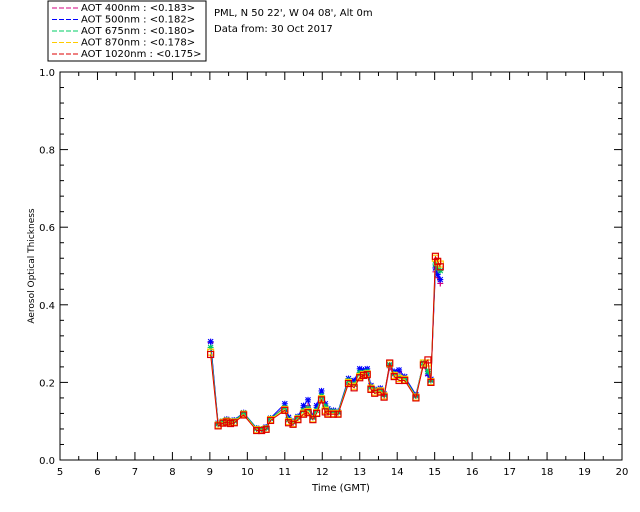 Image resolution: width=640 pixels, height=512 pixels. I want to click on x-tick-label: 7, so click(135, 472).